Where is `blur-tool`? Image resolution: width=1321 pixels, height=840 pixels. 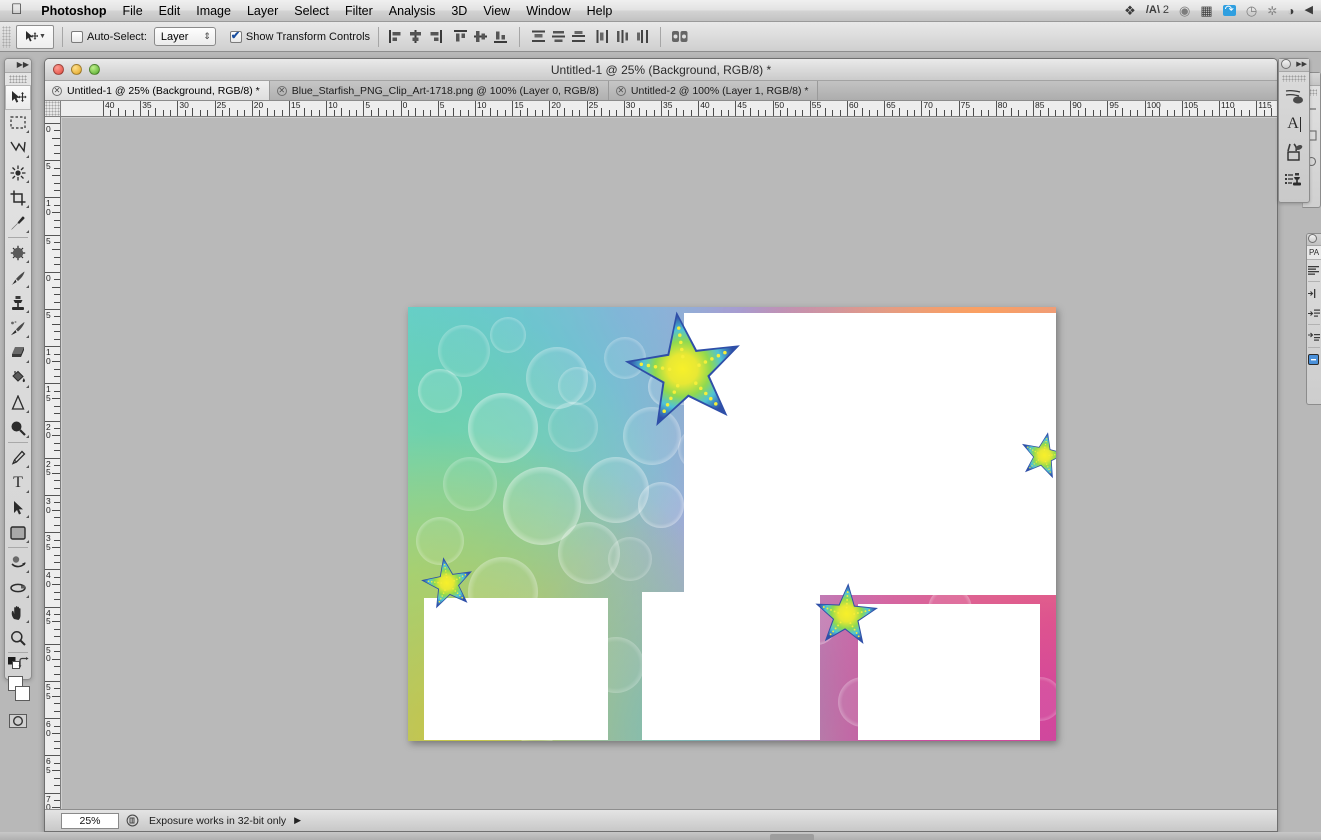 blur-tool is located at coordinates (18, 402).